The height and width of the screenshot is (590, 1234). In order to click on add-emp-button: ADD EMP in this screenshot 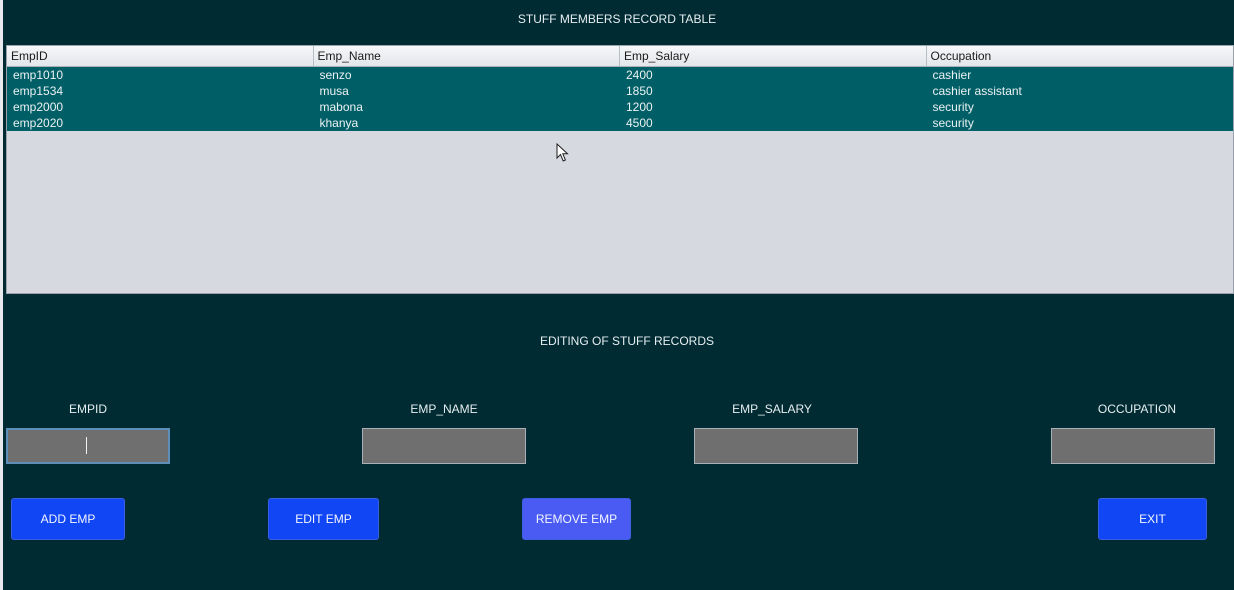, I will do `click(68, 519)`.